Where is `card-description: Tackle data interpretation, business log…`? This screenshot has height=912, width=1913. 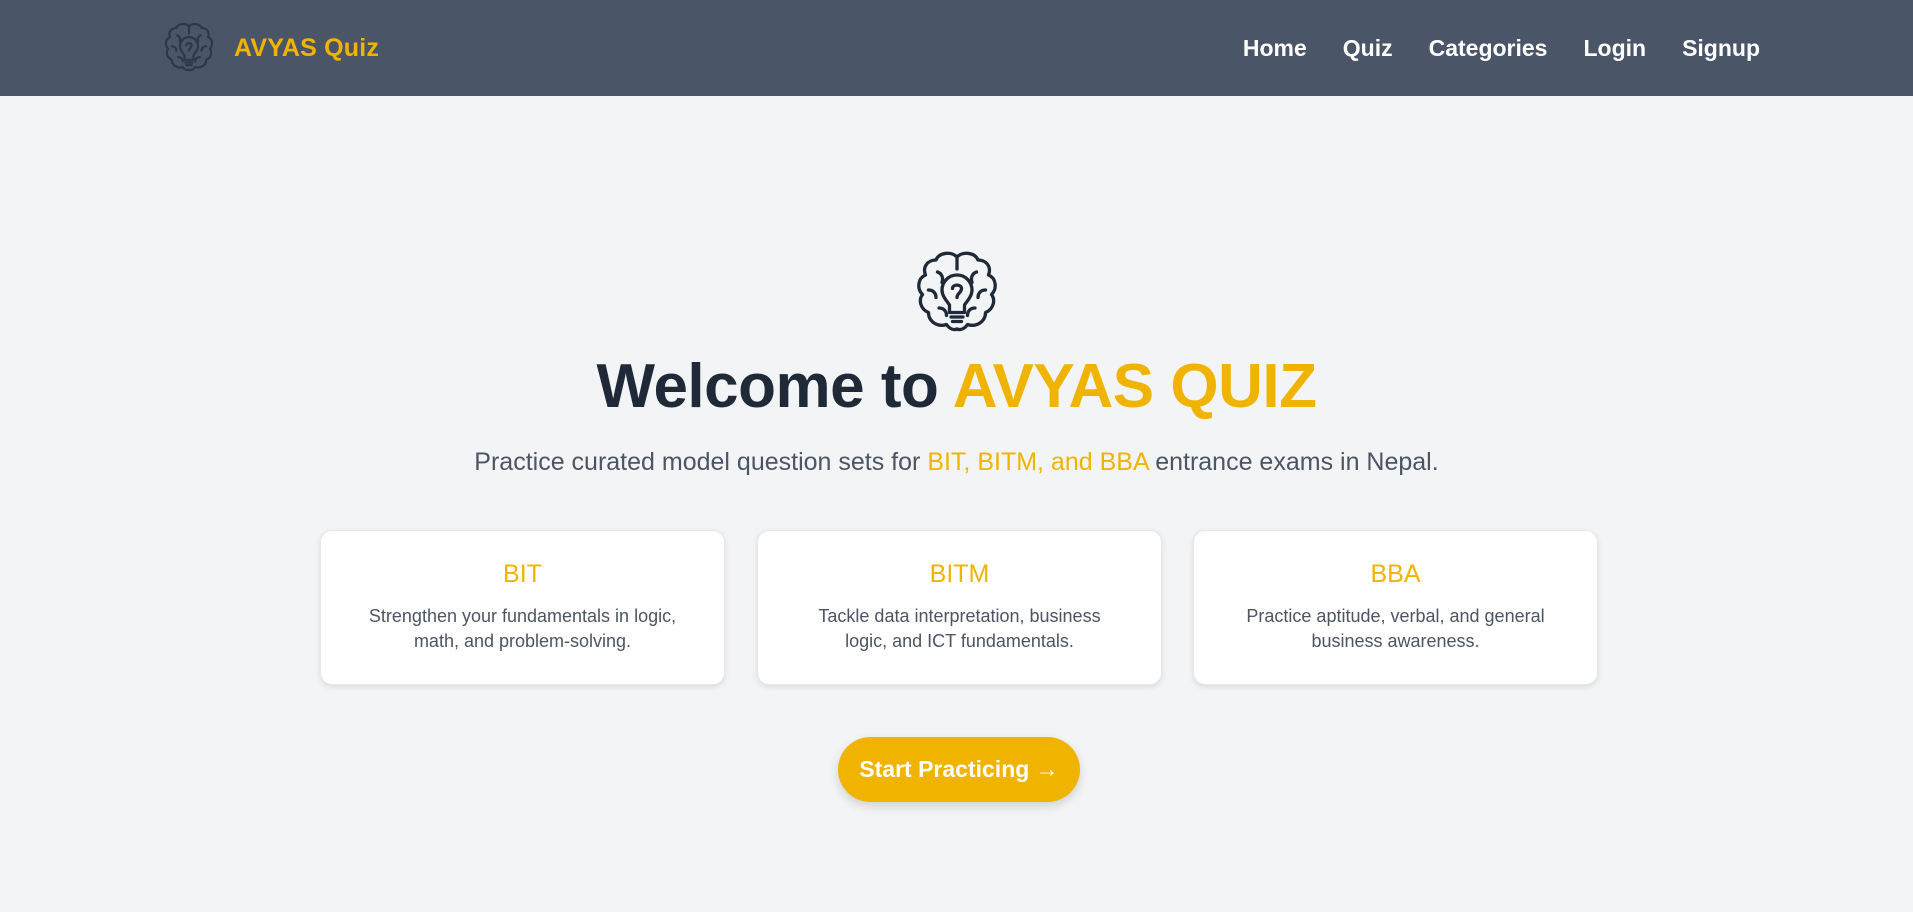 card-description: Tackle data interpretation, business log… is located at coordinates (959, 628).